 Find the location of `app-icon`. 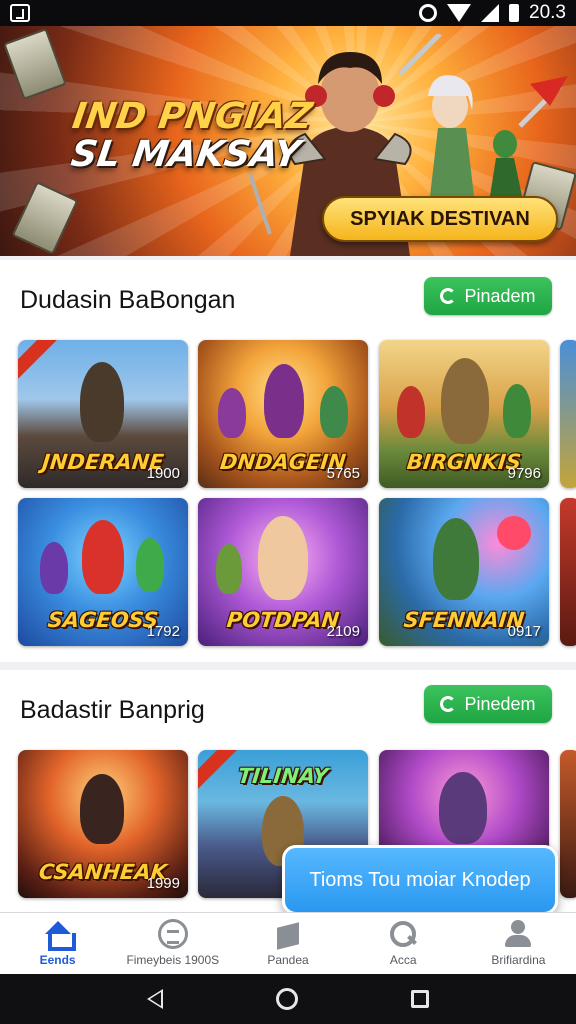

app-icon is located at coordinates (20, 13).